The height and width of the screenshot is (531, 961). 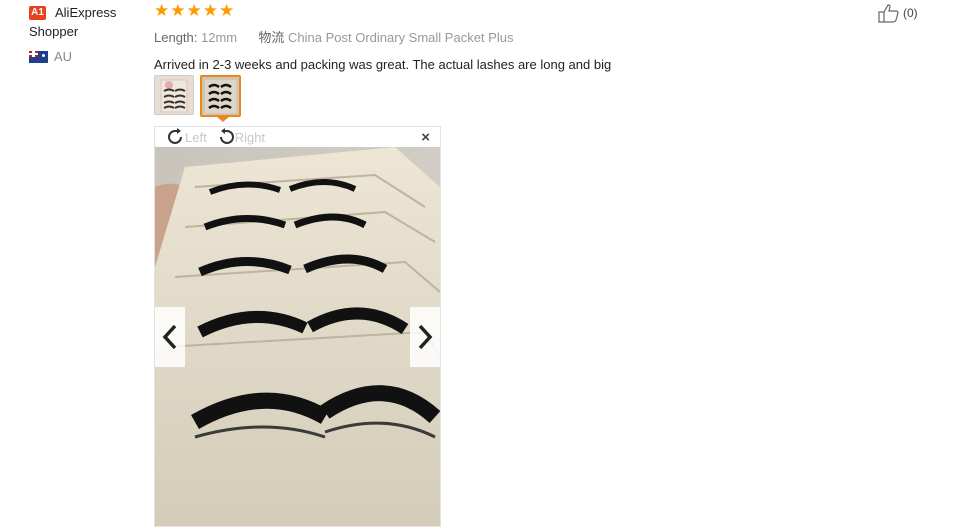 I want to click on chevron-right-icon, so click(x=425, y=337).